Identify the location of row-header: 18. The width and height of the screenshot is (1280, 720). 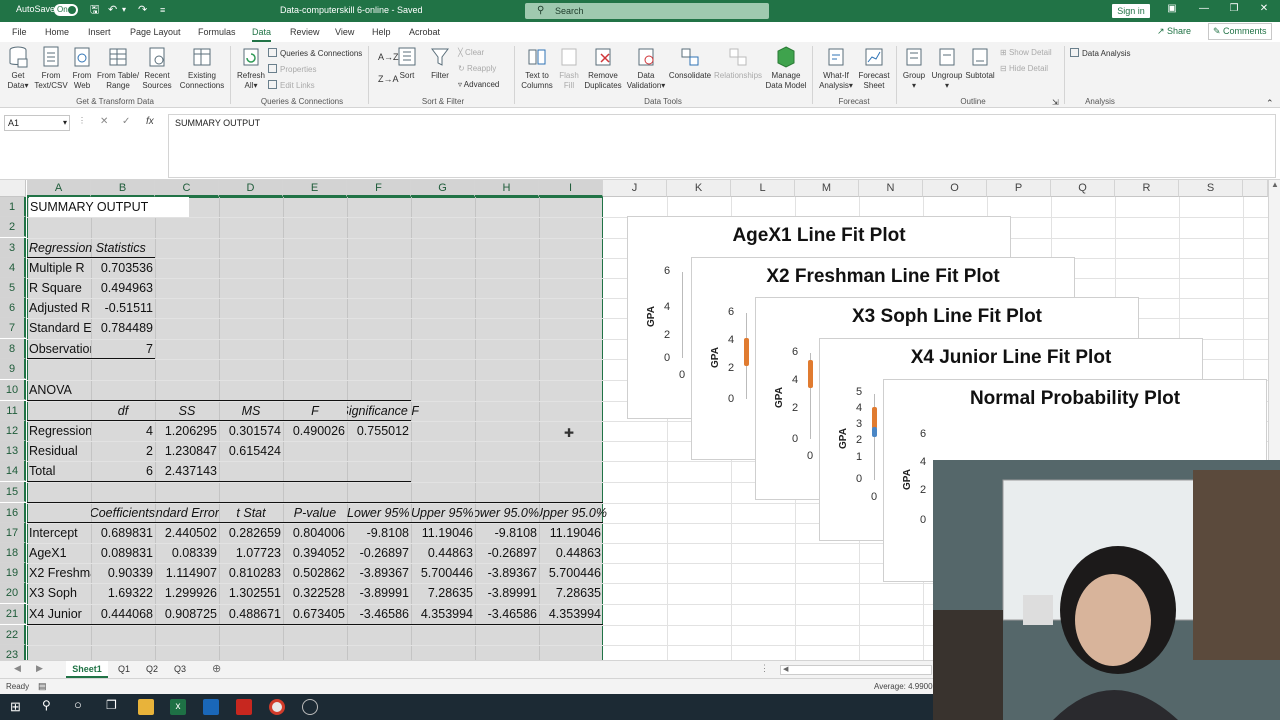
(13, 553).